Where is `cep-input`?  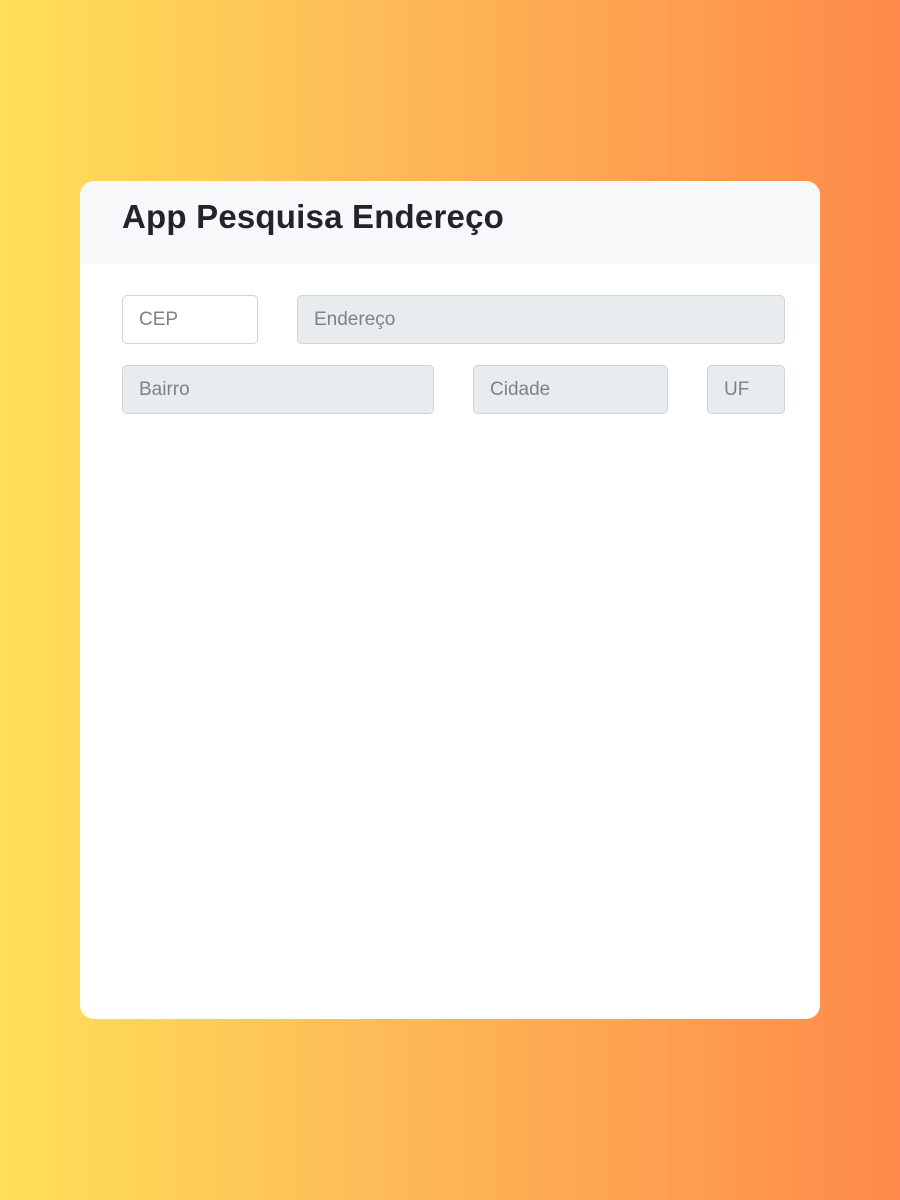 cep-input is located at coordinates (190, 319).